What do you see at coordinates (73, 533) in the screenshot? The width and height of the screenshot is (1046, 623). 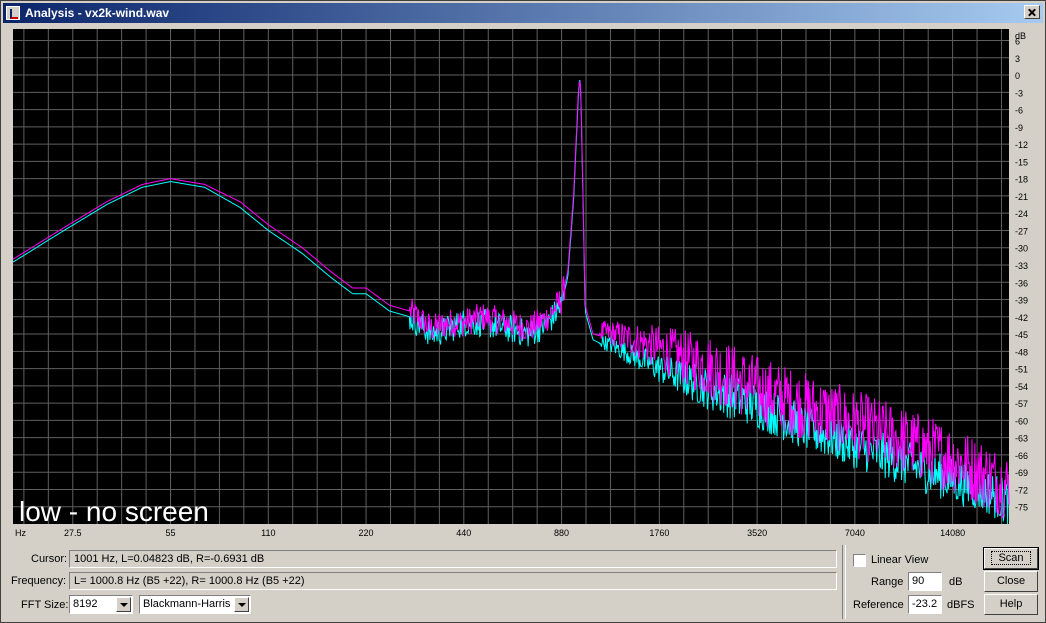 I see `x-tick-label: 27.5` at bounding box center [73, 533].